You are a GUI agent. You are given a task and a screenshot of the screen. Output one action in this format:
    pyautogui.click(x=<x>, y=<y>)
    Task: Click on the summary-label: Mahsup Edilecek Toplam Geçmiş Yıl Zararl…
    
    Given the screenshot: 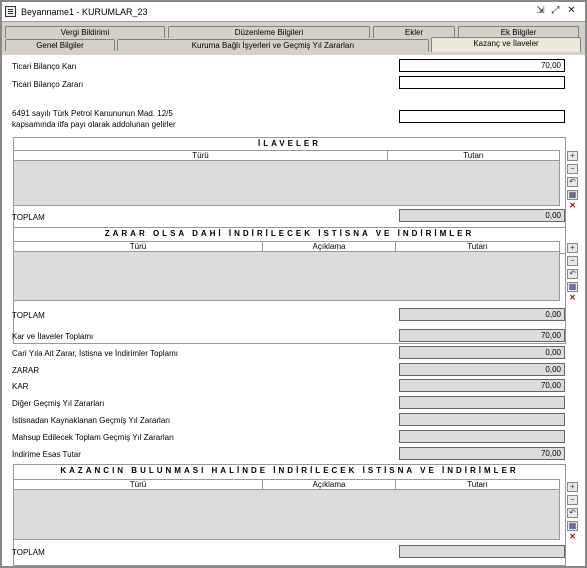 What is the action you would take?
    pyautogui.click(x=93, y=437)
    